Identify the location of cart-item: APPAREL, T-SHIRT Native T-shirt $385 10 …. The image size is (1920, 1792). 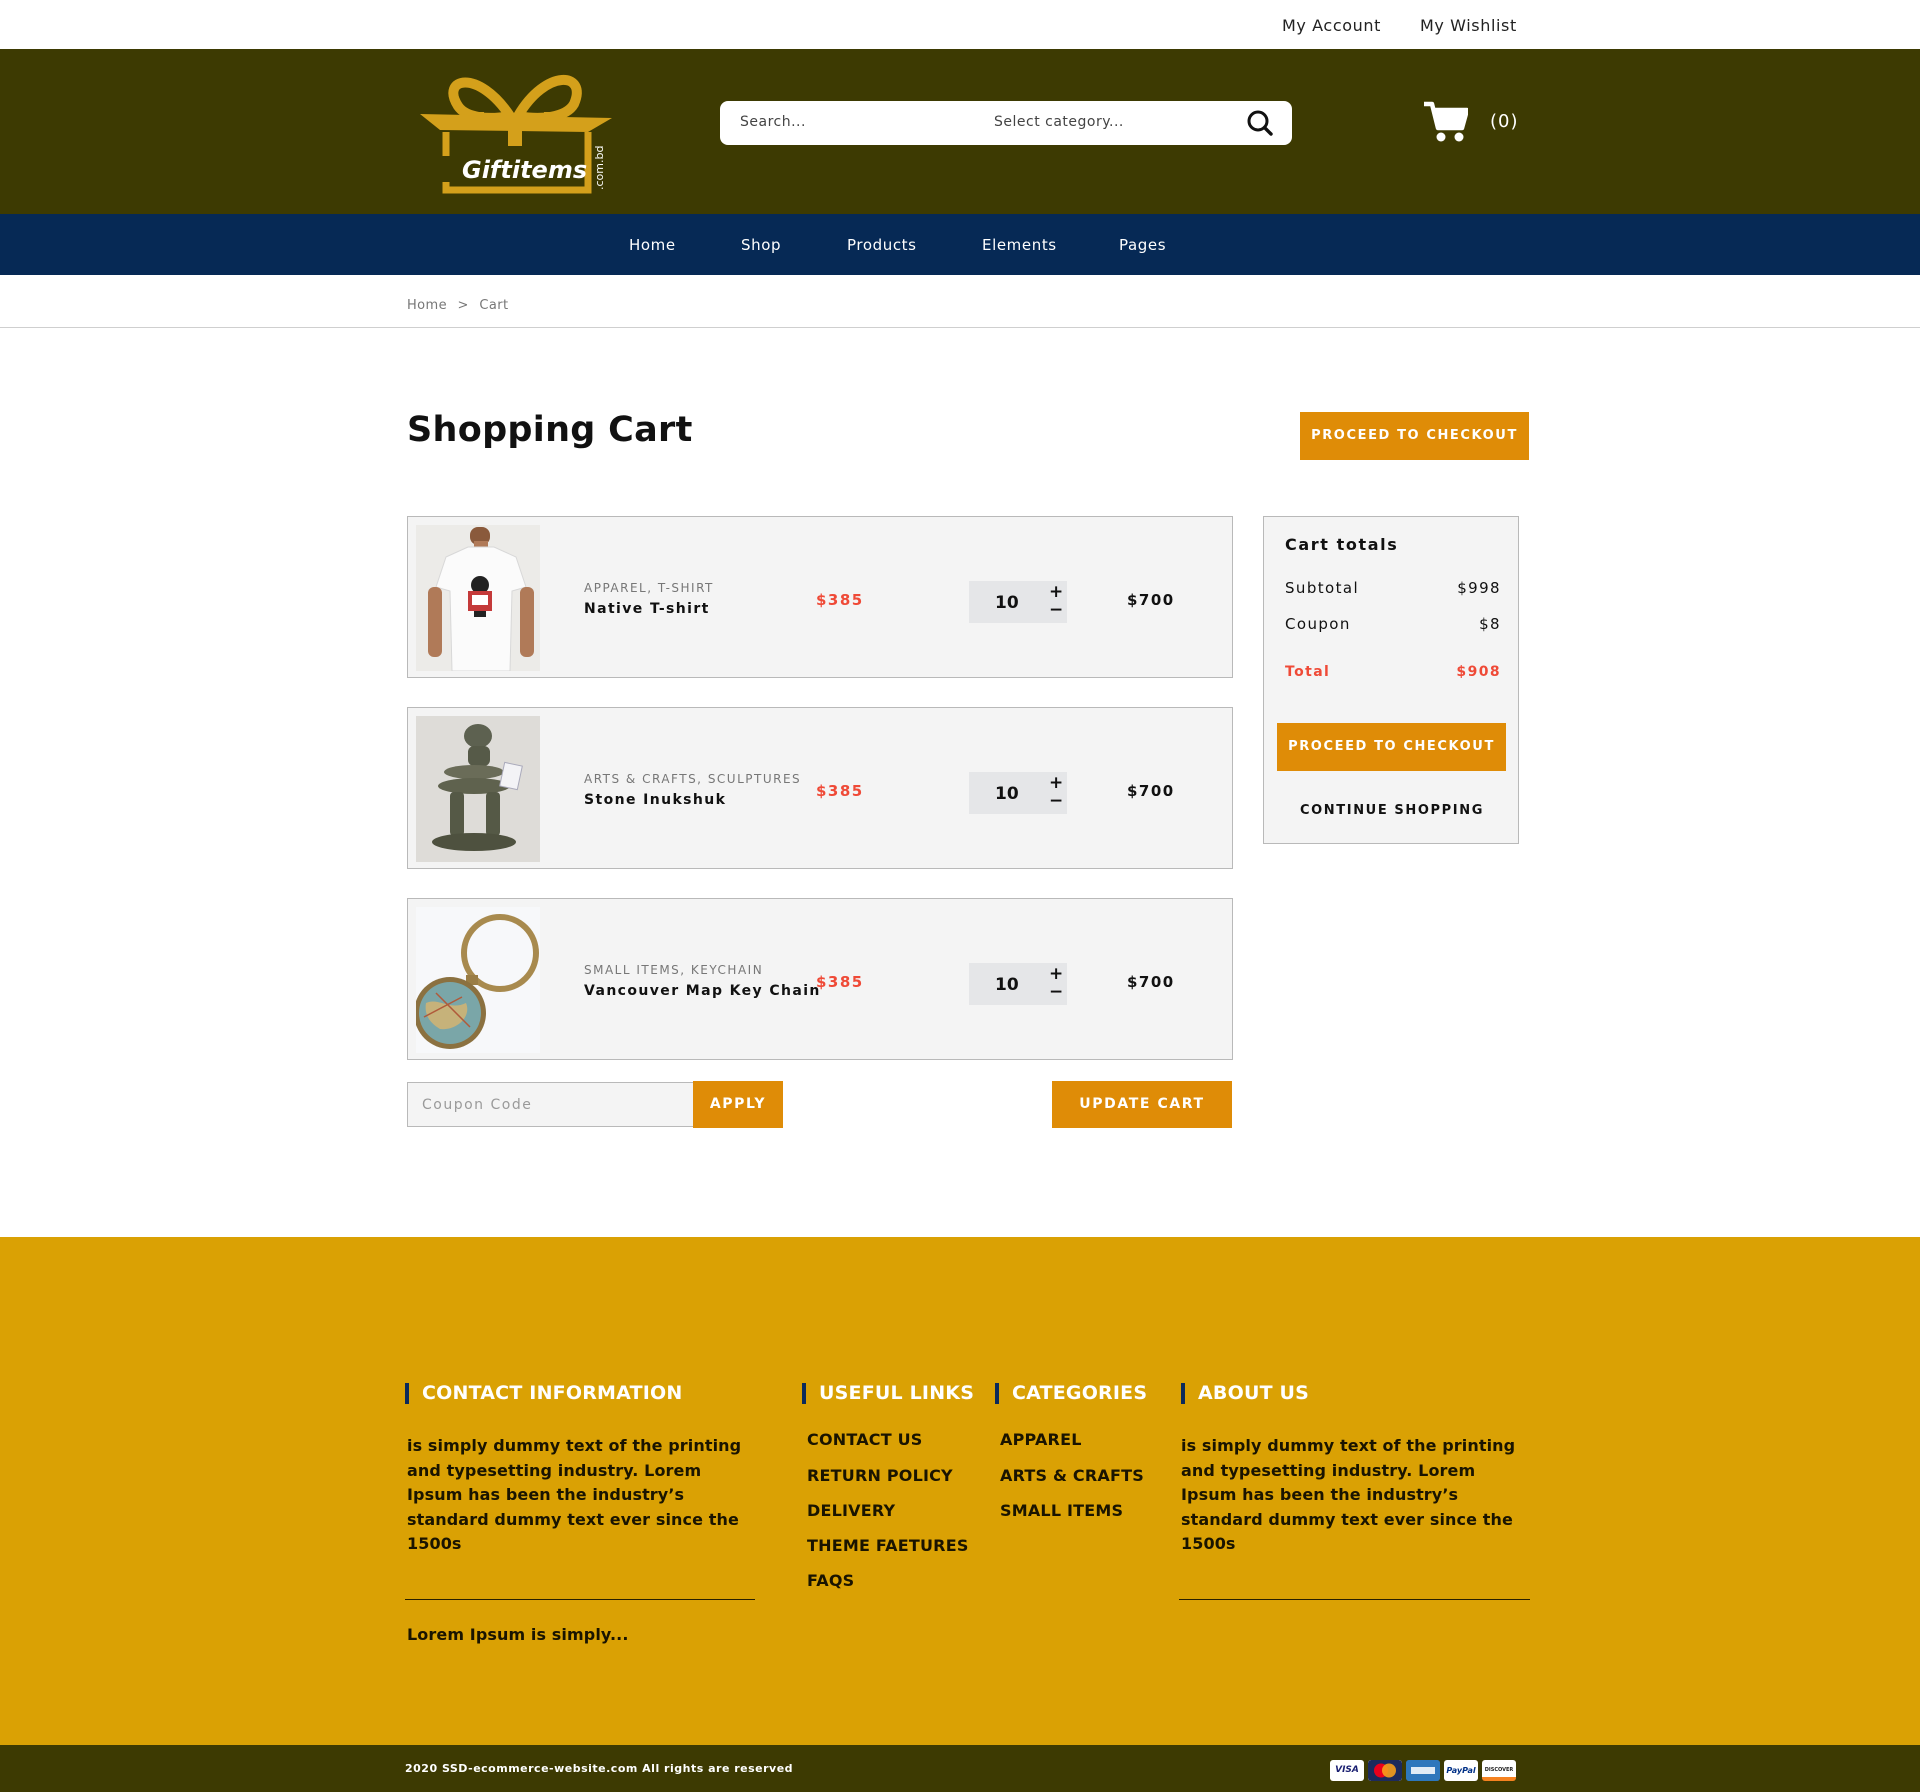
(820, 597).